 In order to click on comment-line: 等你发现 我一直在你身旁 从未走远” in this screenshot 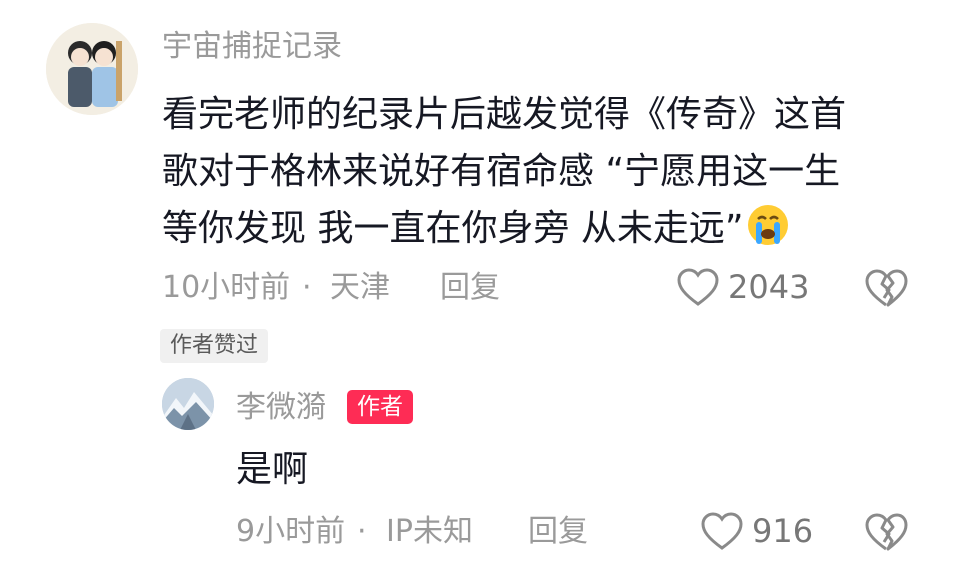, I will do `click(542, 228)`.